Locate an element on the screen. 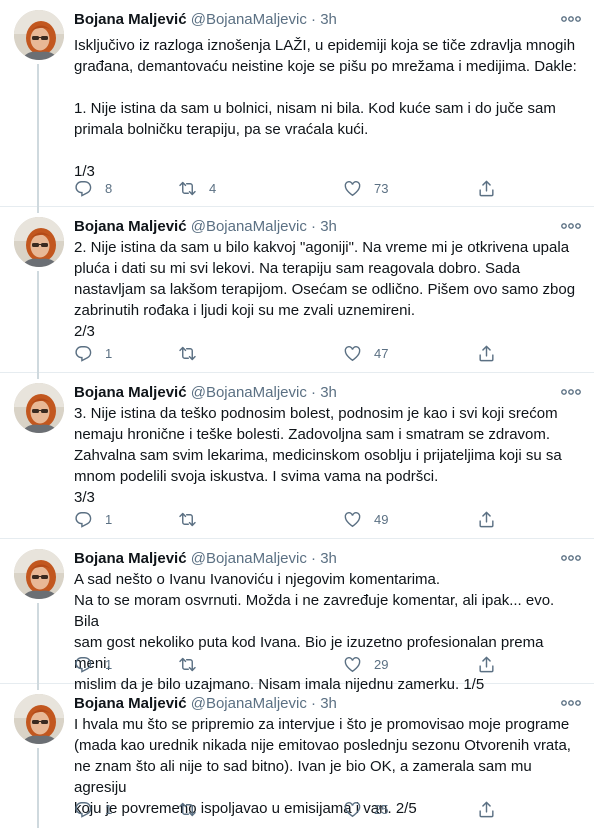 Image resolution: width=594 pixels, height=828 pixels. like-button: 47 is located at coordinates (365, 353).